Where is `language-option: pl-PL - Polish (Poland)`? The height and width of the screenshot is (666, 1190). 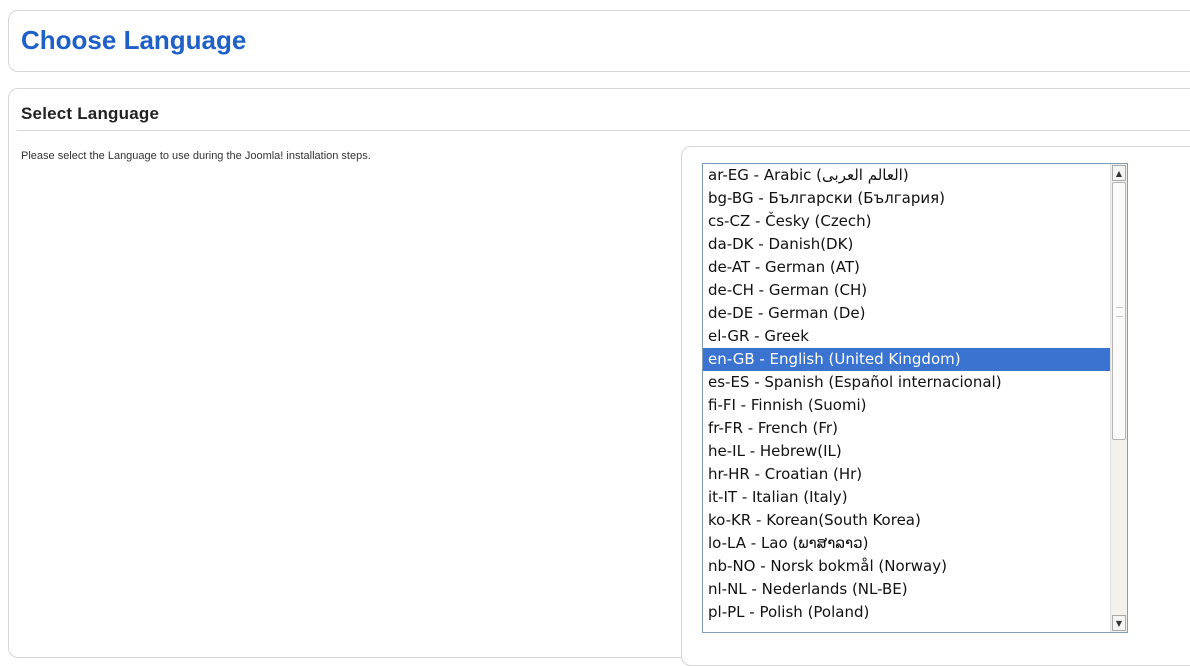 language-option: pl-PL - Polish (Poland) is located at coordinates (906, 612).